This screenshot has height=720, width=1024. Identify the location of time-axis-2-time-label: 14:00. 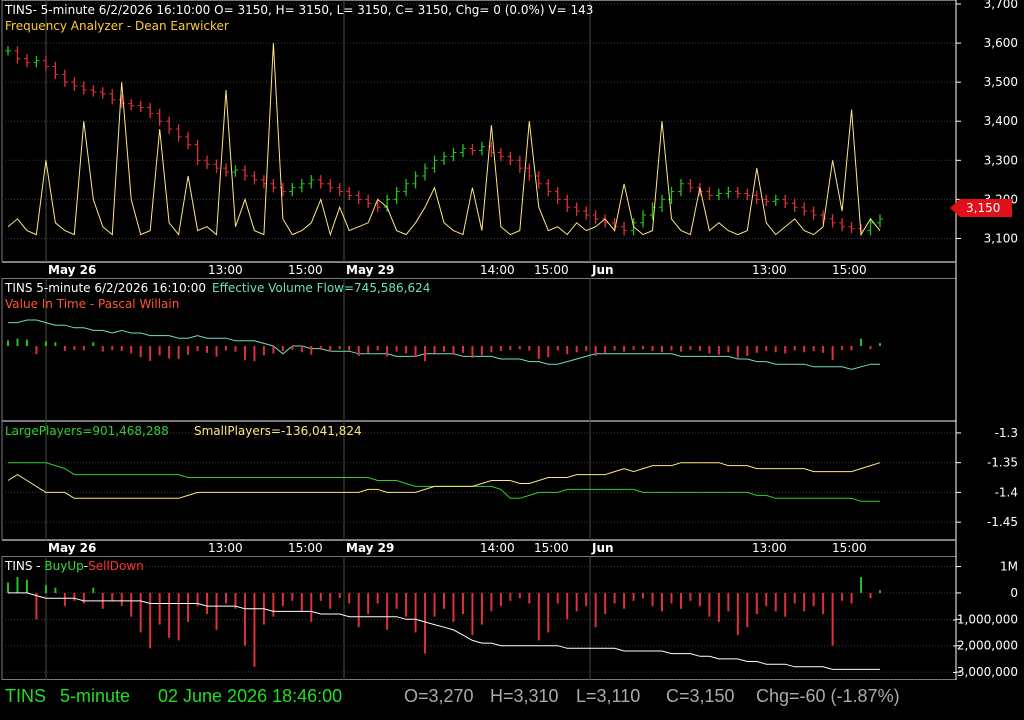
(497, 548).